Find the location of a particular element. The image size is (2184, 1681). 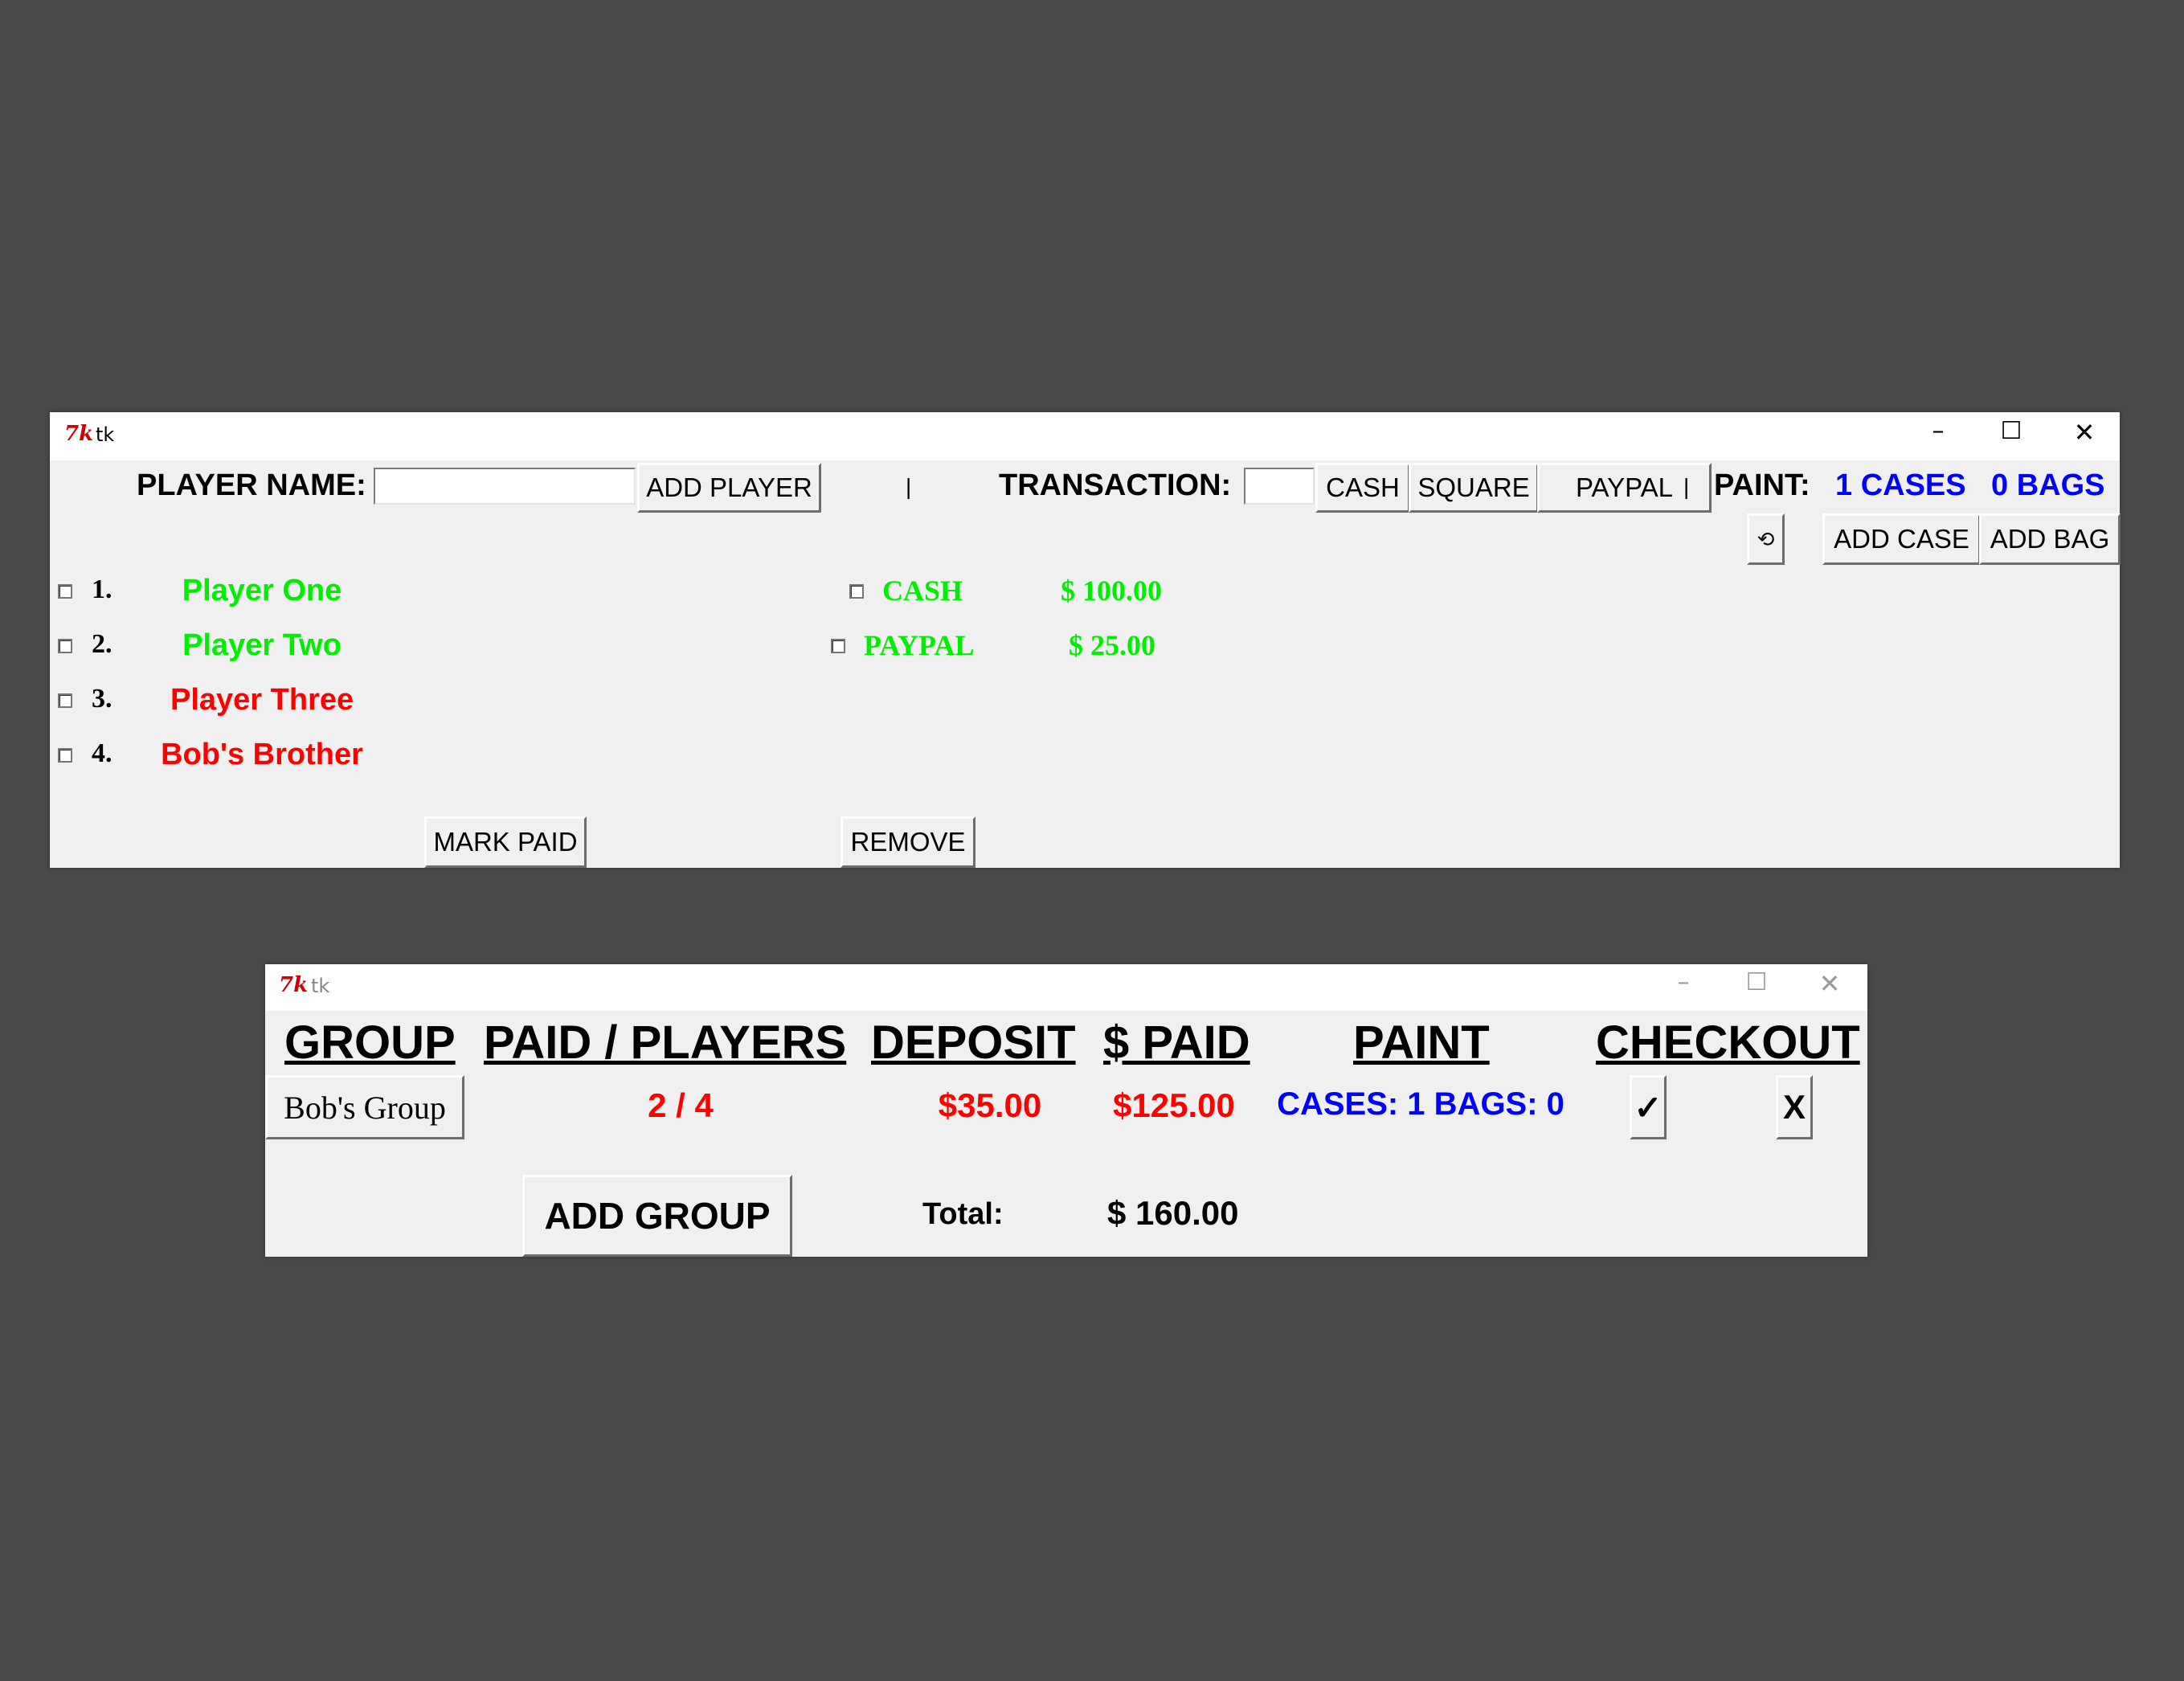

paint-label: PAINT: is located at coordinates (1762, 485).